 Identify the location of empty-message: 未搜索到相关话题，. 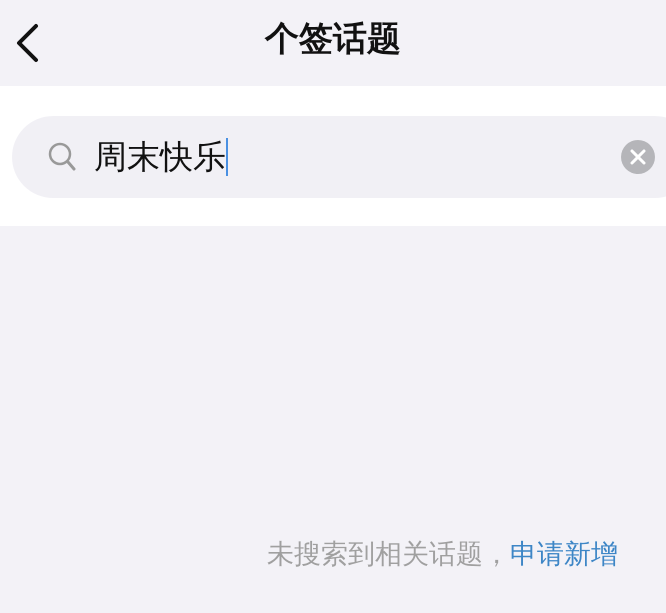
(388, 554).